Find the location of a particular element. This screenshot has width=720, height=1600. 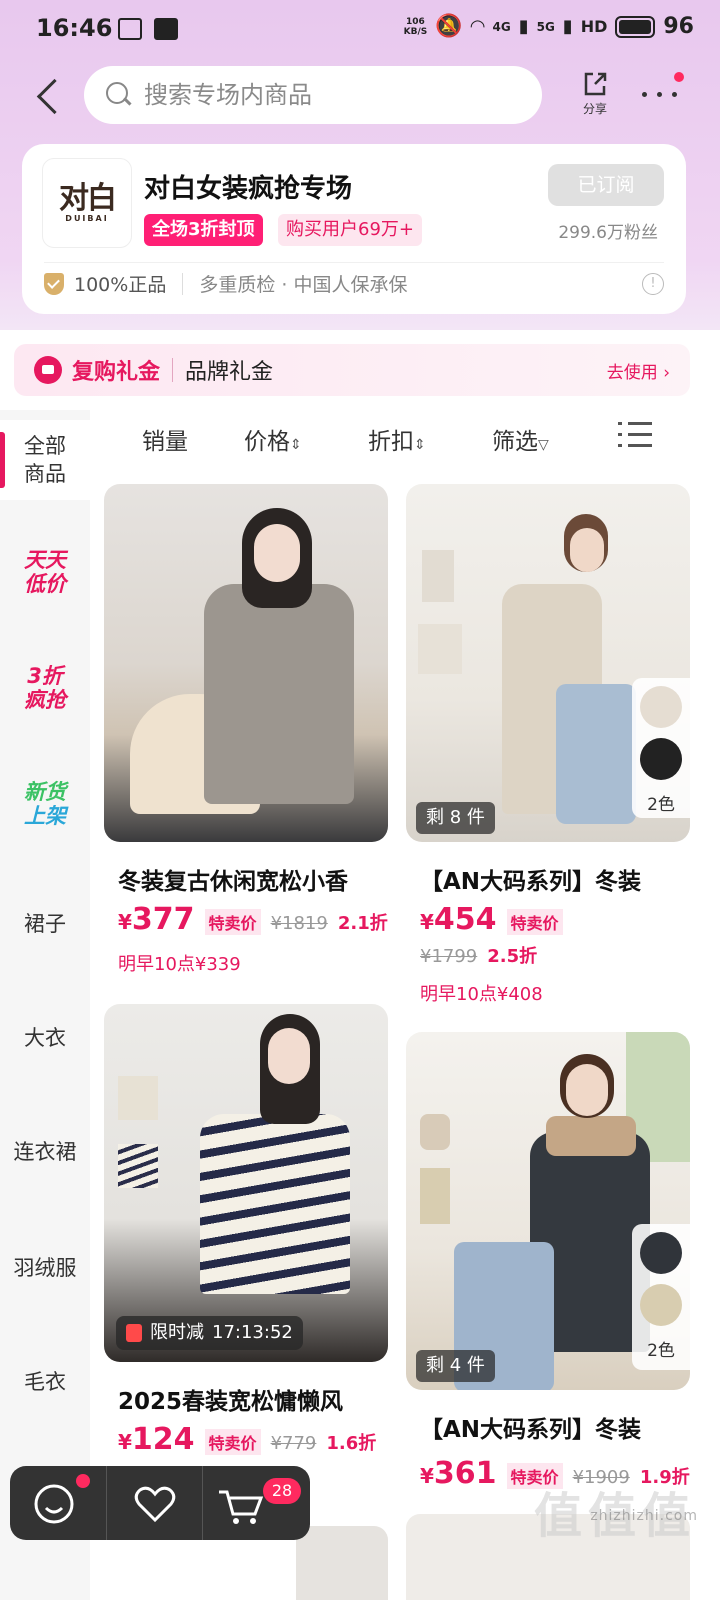

list-view-icon is located at coordinates (635, 435).